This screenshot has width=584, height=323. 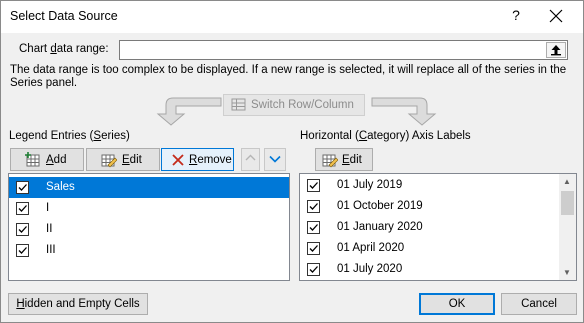 I want to click on chevron-up-icon, so click(x=250, y=157).